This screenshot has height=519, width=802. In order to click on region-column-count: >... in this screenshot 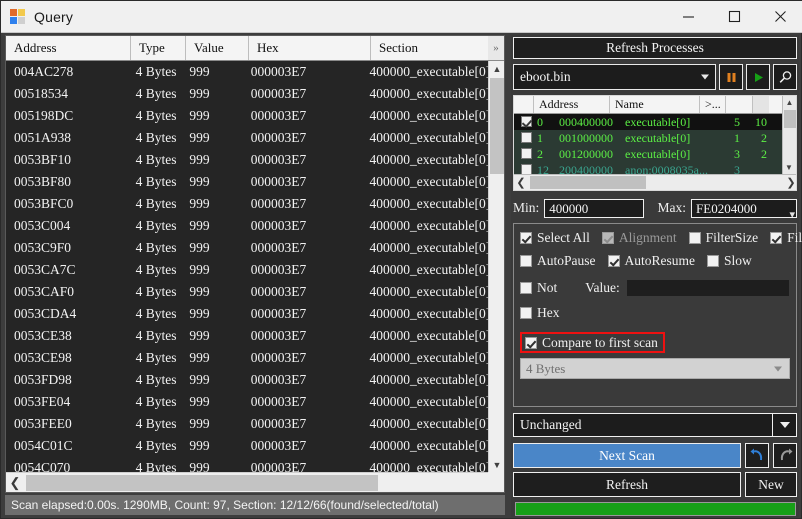, I will do `click(713, 104)`.